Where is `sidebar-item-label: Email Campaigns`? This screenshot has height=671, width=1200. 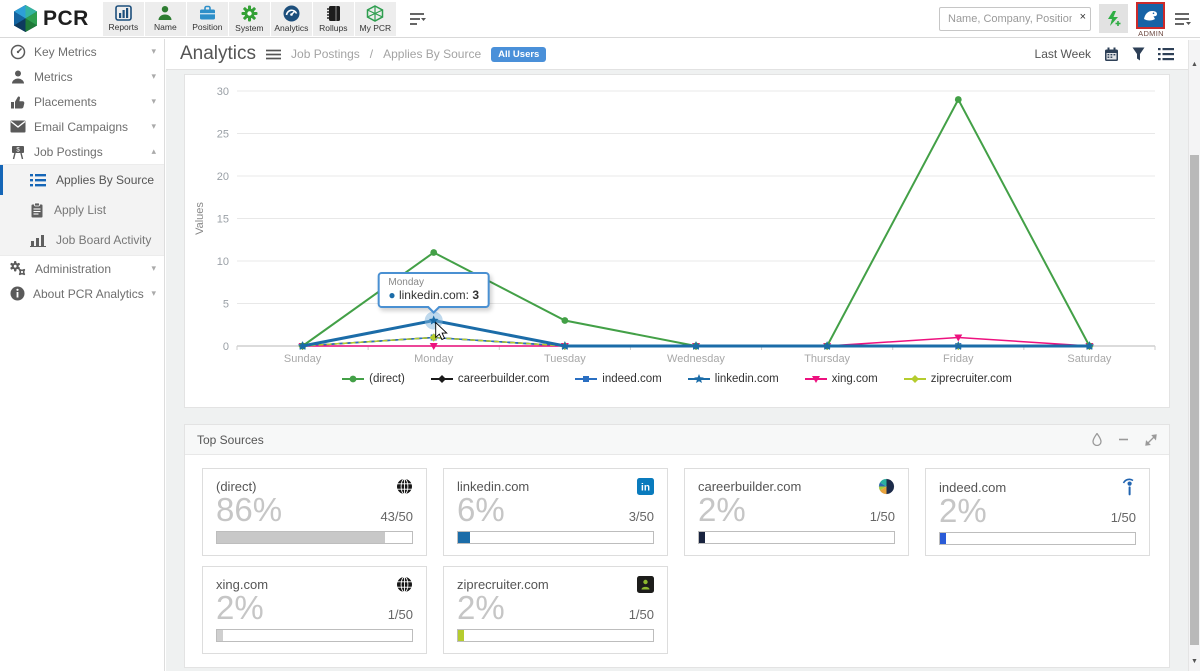
sidebar-item-label: Email Campaigns is located at coordinates (81, 126).